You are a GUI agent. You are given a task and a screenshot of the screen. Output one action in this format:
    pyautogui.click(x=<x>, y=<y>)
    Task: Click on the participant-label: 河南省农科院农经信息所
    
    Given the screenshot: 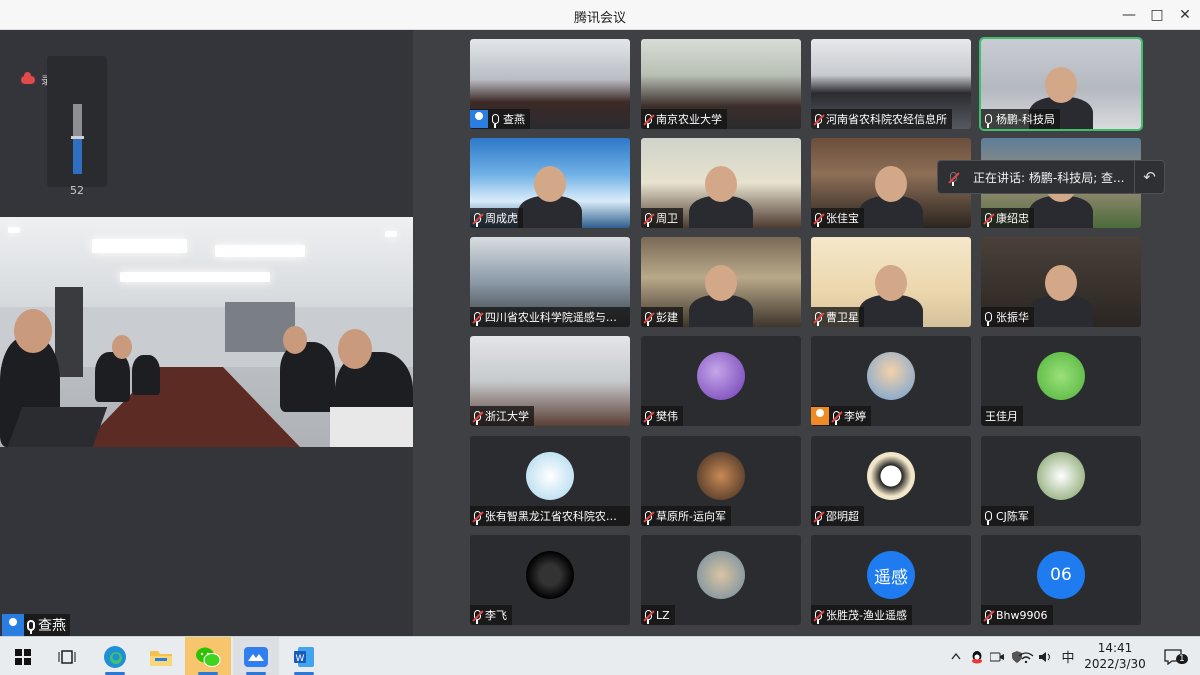 What is the action you would take?
    pyautogui.click(x=881, y=119)
    